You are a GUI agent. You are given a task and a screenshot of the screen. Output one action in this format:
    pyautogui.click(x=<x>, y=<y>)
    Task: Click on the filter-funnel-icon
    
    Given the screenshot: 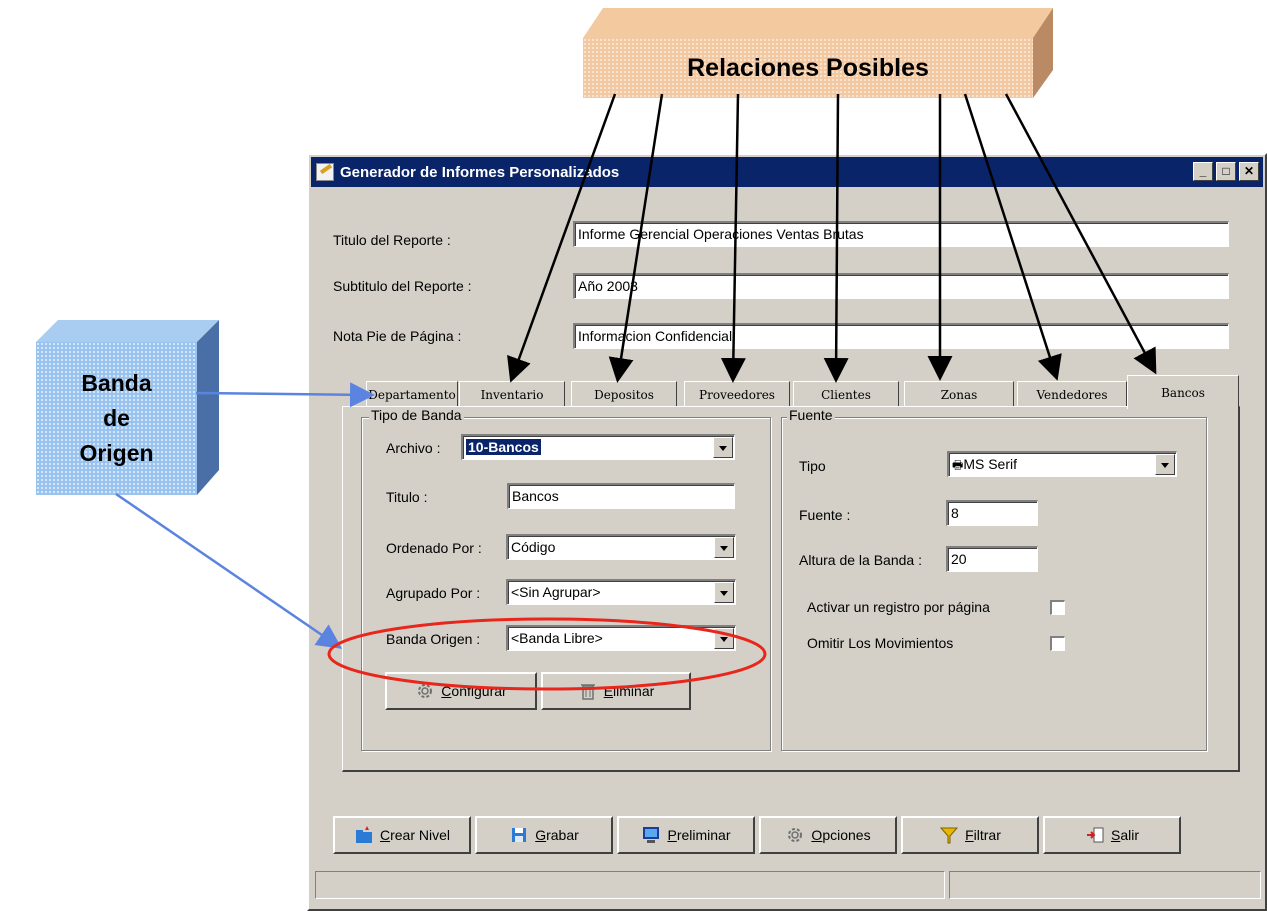 What is the action you would take?
    pyautogui.click(x=949, y=835)
    